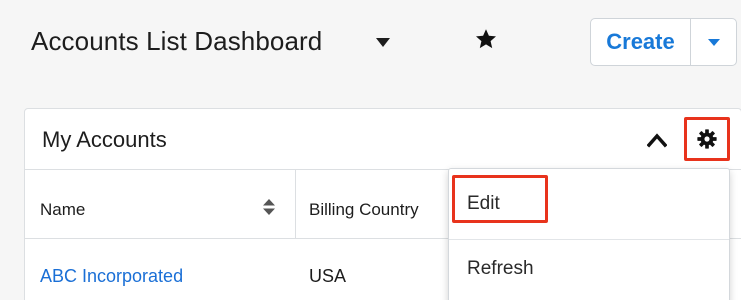 The width and height of the screenshot is (741, 300). I want to click on dashlet-title: My Accounts, so click(104, 139).